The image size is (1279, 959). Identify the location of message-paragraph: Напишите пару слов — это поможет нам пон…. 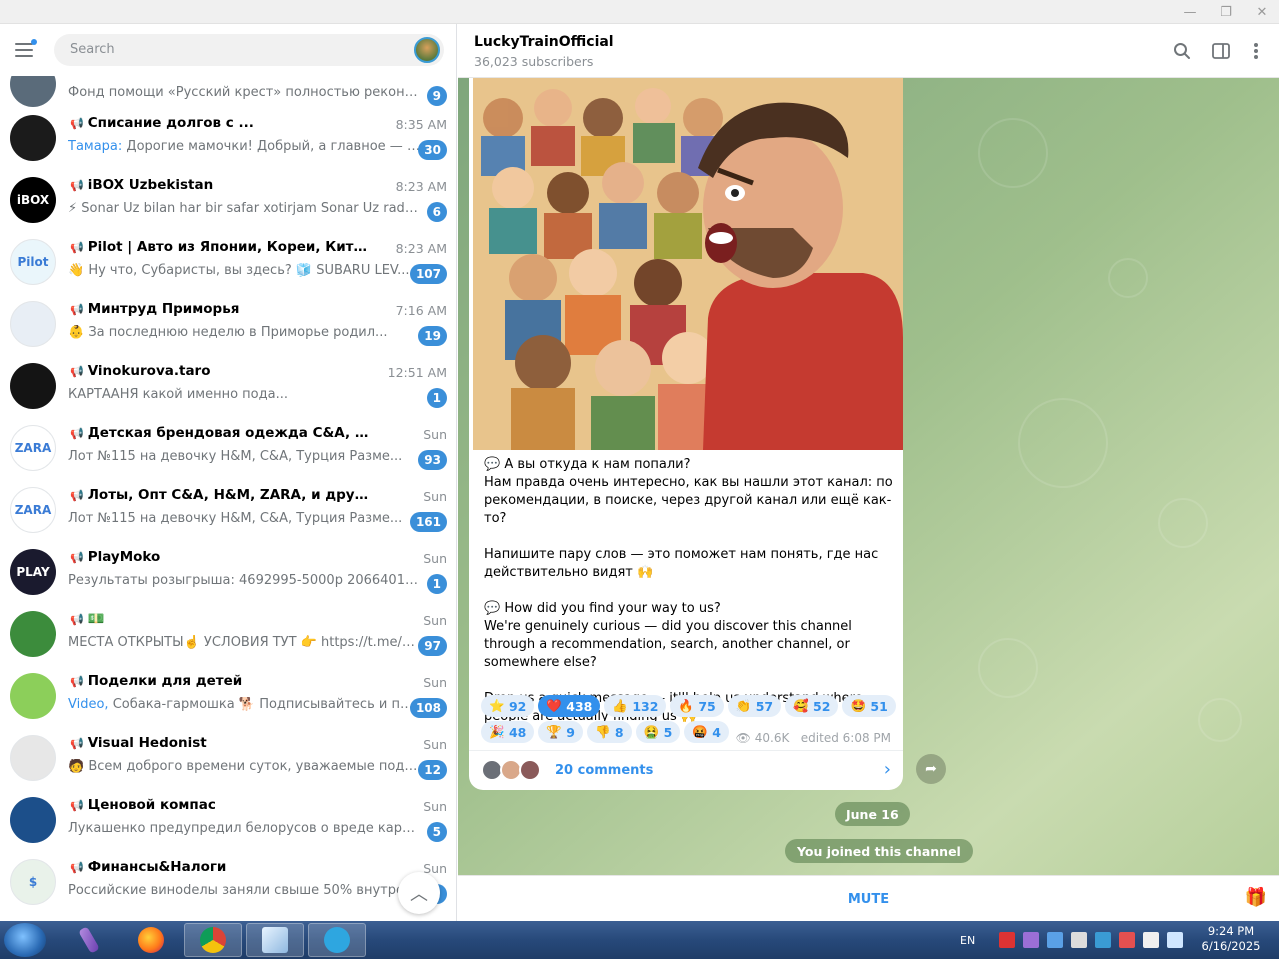
(681, 563).